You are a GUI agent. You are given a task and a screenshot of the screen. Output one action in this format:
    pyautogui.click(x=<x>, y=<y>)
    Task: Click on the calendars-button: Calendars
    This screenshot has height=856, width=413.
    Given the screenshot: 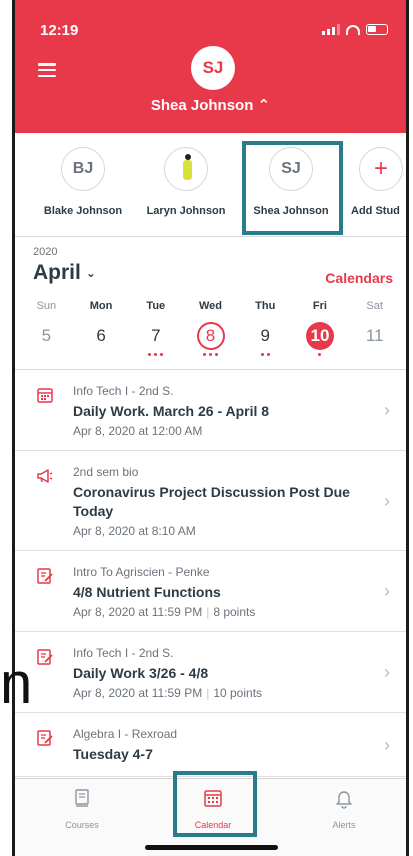 What is the action you would take?
    pyautogui.click(x=359, y=278)
    